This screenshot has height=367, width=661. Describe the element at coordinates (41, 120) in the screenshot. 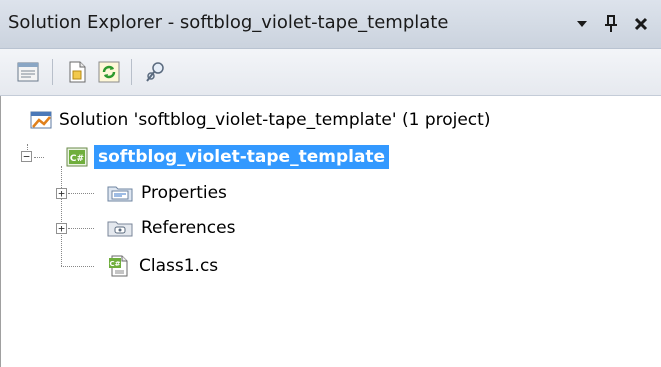

I see `solution-icon` at that location.